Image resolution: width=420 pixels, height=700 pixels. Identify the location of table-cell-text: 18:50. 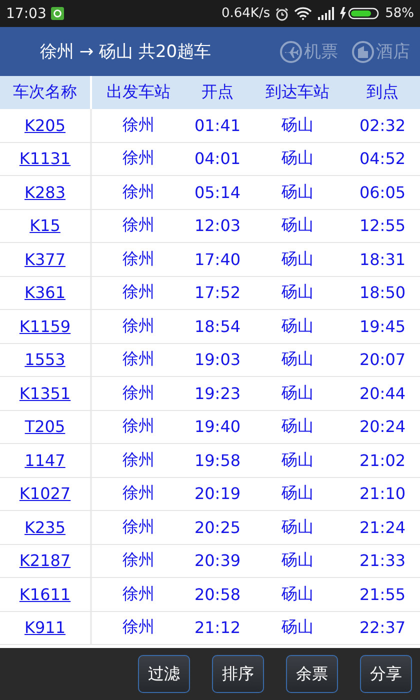
(382, 293).